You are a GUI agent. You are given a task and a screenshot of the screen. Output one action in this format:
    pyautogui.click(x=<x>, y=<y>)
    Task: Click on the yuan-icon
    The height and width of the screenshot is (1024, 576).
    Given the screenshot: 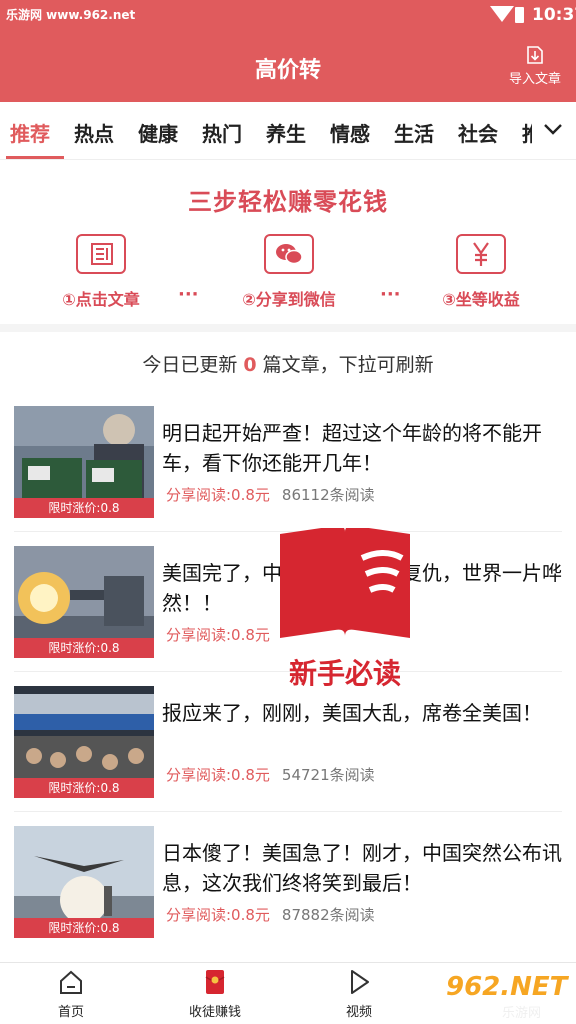 What is the action you would take?
    pyautogui.click(x=481, y=254)
    